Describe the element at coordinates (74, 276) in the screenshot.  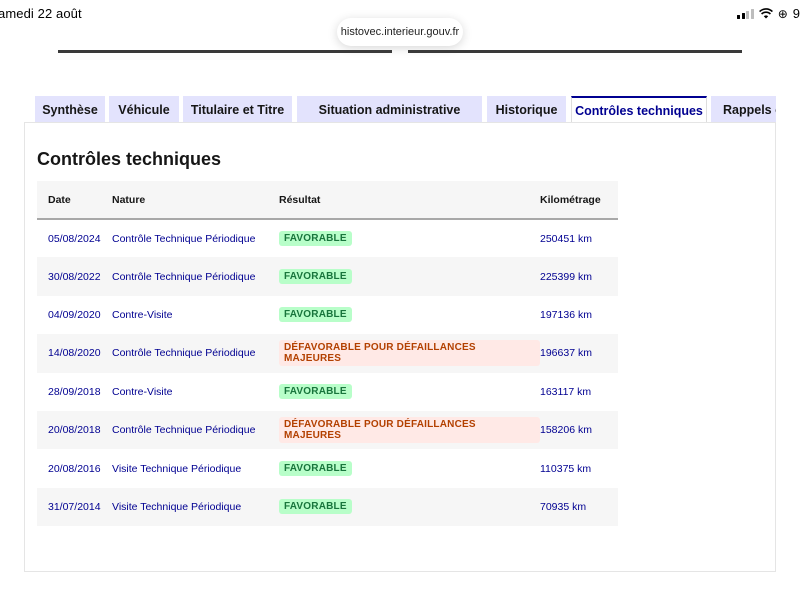
I see `row-date: 30/08/2022` at that location.